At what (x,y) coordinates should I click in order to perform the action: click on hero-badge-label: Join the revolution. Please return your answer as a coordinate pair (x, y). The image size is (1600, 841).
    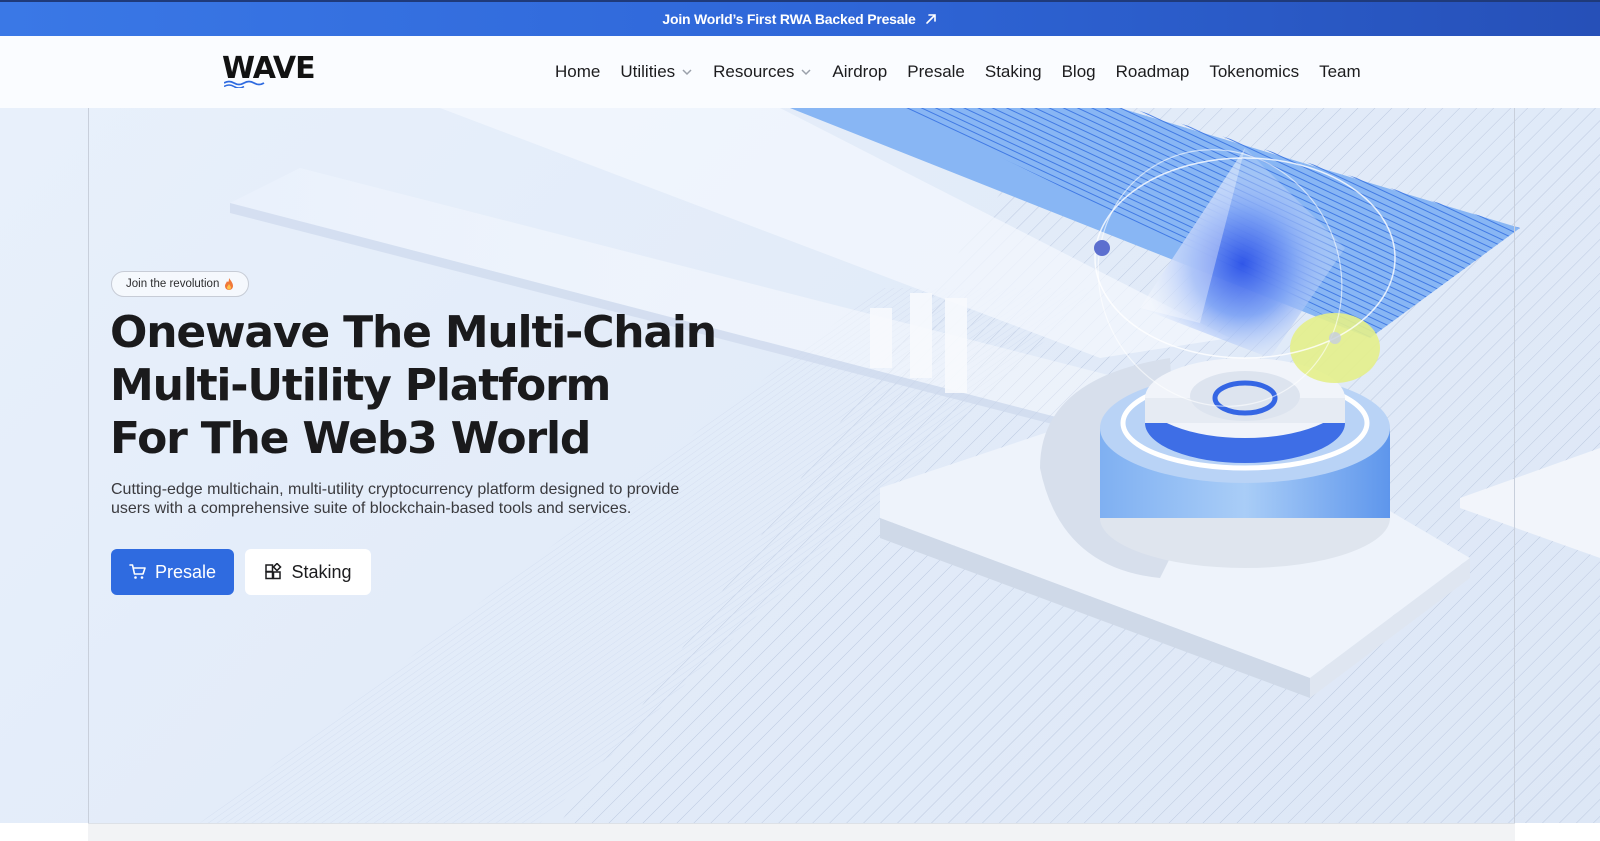
    Looking at the image, I should click on (173, 284).